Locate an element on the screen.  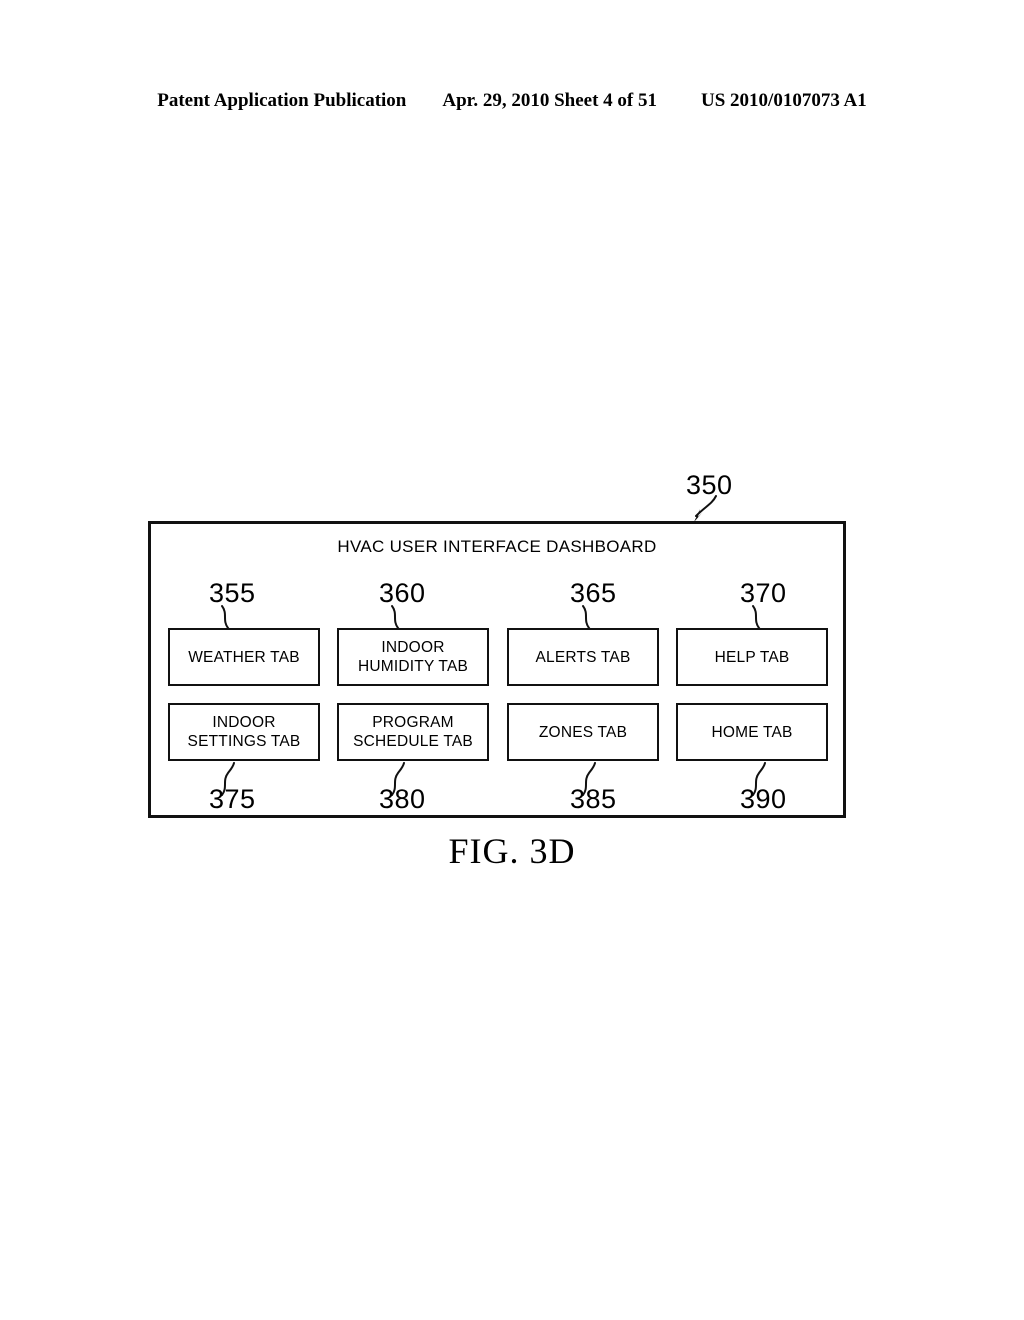
home-tab-label: HOME TAB is located at coordinates (752, 732).